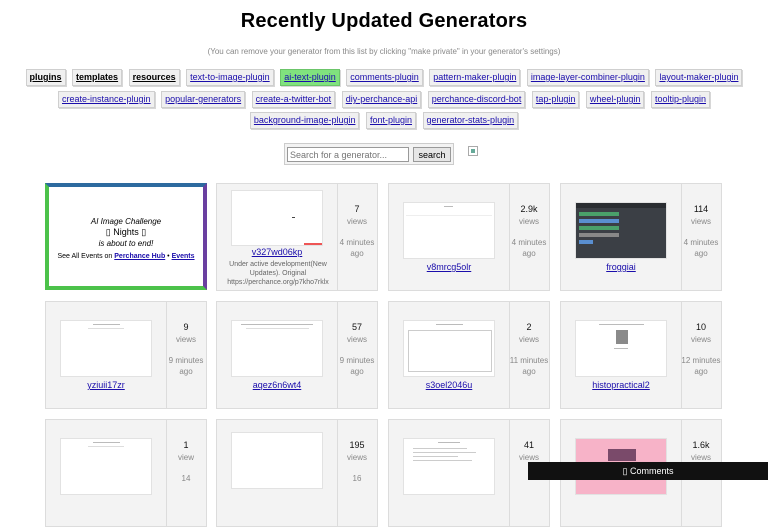  I want to click on comments-toggle-button: ▯ Comments, so click(648, 471).